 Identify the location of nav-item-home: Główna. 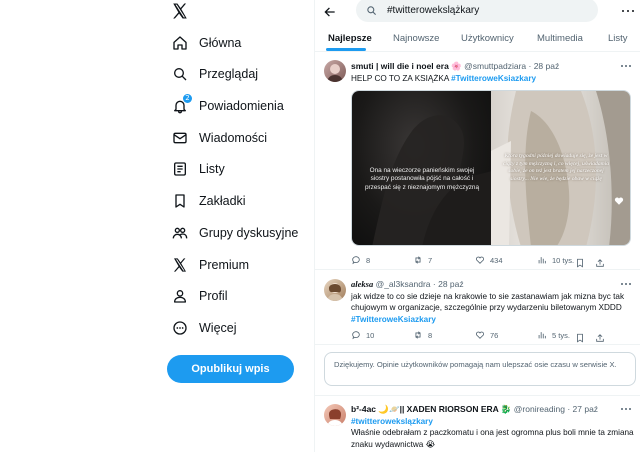
(206, 43).